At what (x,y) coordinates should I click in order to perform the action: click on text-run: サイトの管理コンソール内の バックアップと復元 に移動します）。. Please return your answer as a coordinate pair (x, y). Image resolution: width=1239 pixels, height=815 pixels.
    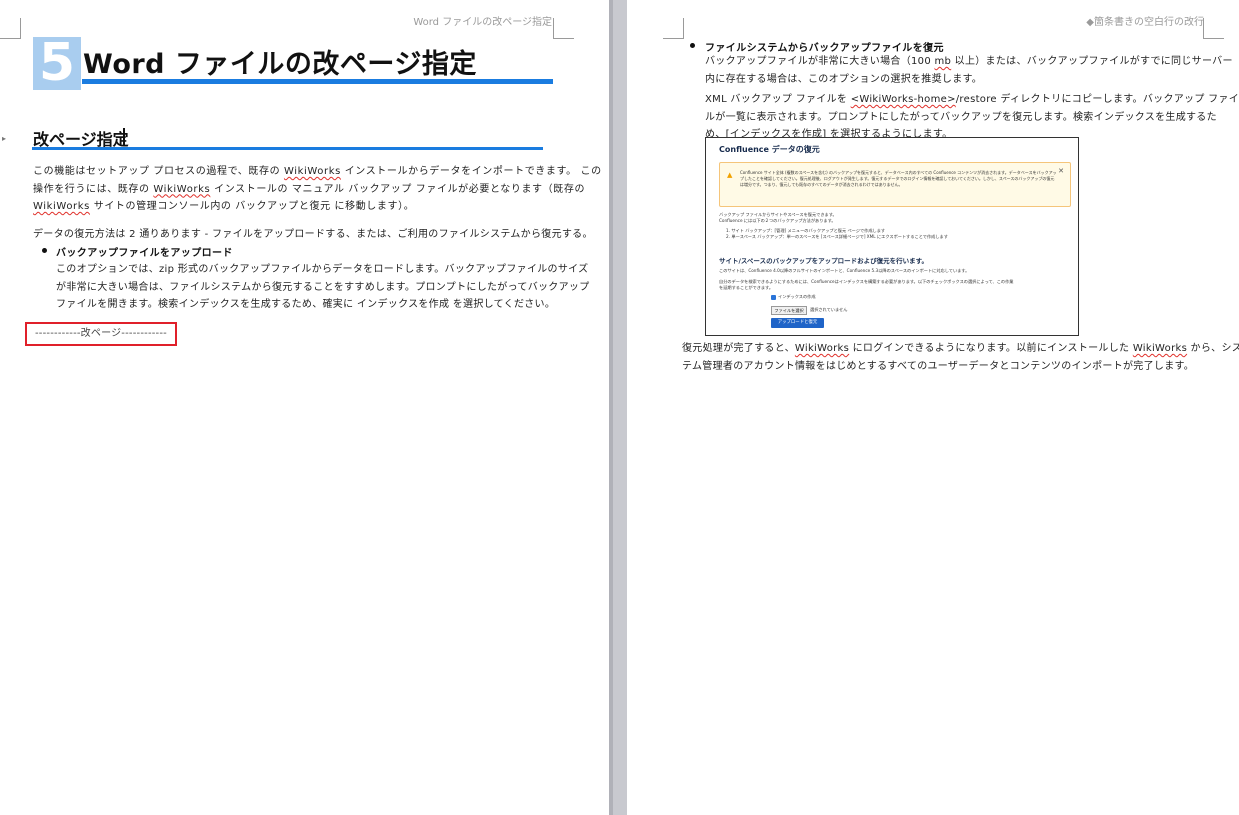
    Looking at the image, I should click on (252, 206).